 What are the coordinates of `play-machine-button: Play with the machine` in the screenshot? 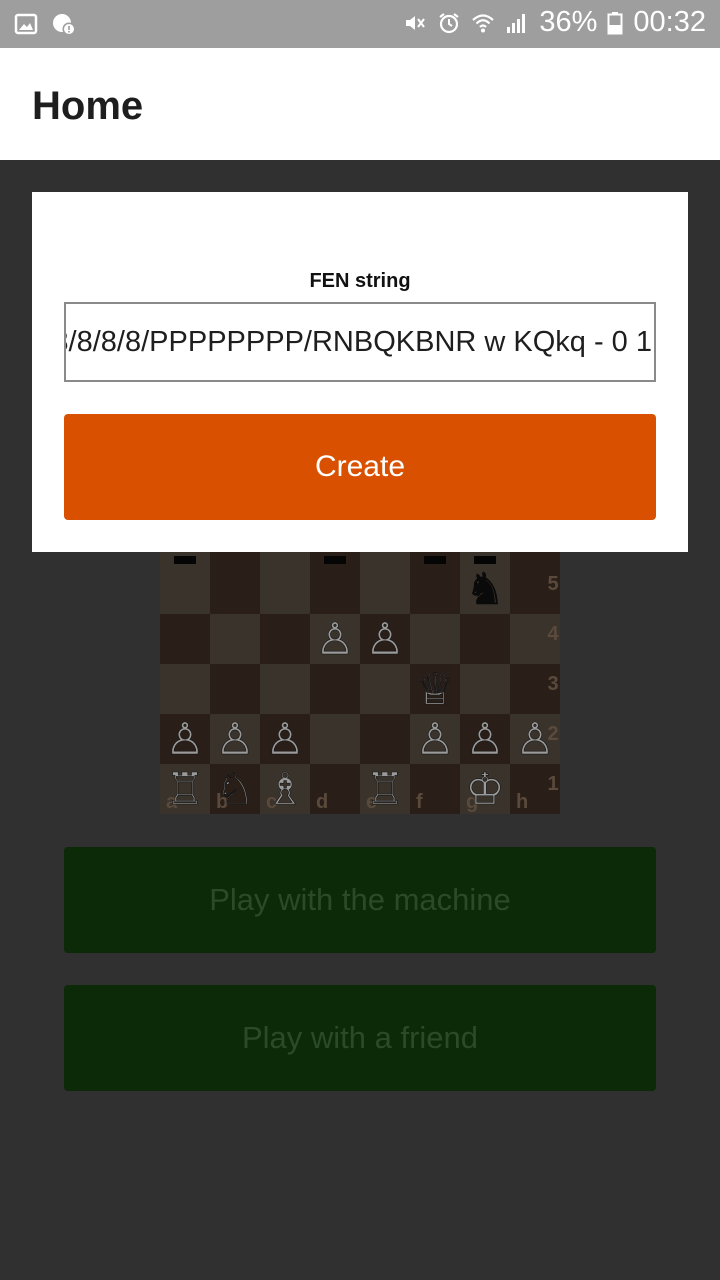 It's located at (360, 900).